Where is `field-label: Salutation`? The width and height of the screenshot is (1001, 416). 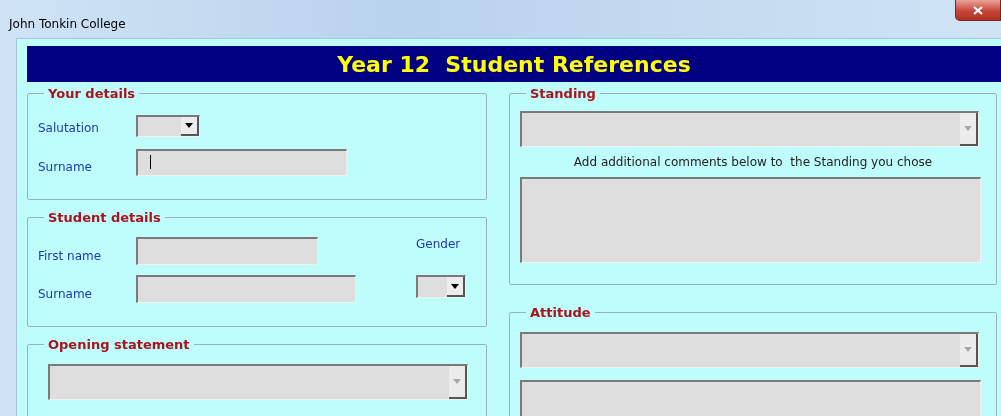 field-label: Salutation is located at coordinates (69, 129).